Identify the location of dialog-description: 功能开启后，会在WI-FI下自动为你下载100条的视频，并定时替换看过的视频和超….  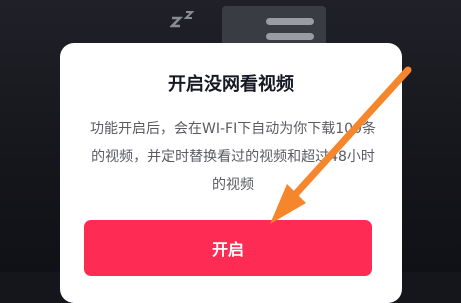
(233, 157).